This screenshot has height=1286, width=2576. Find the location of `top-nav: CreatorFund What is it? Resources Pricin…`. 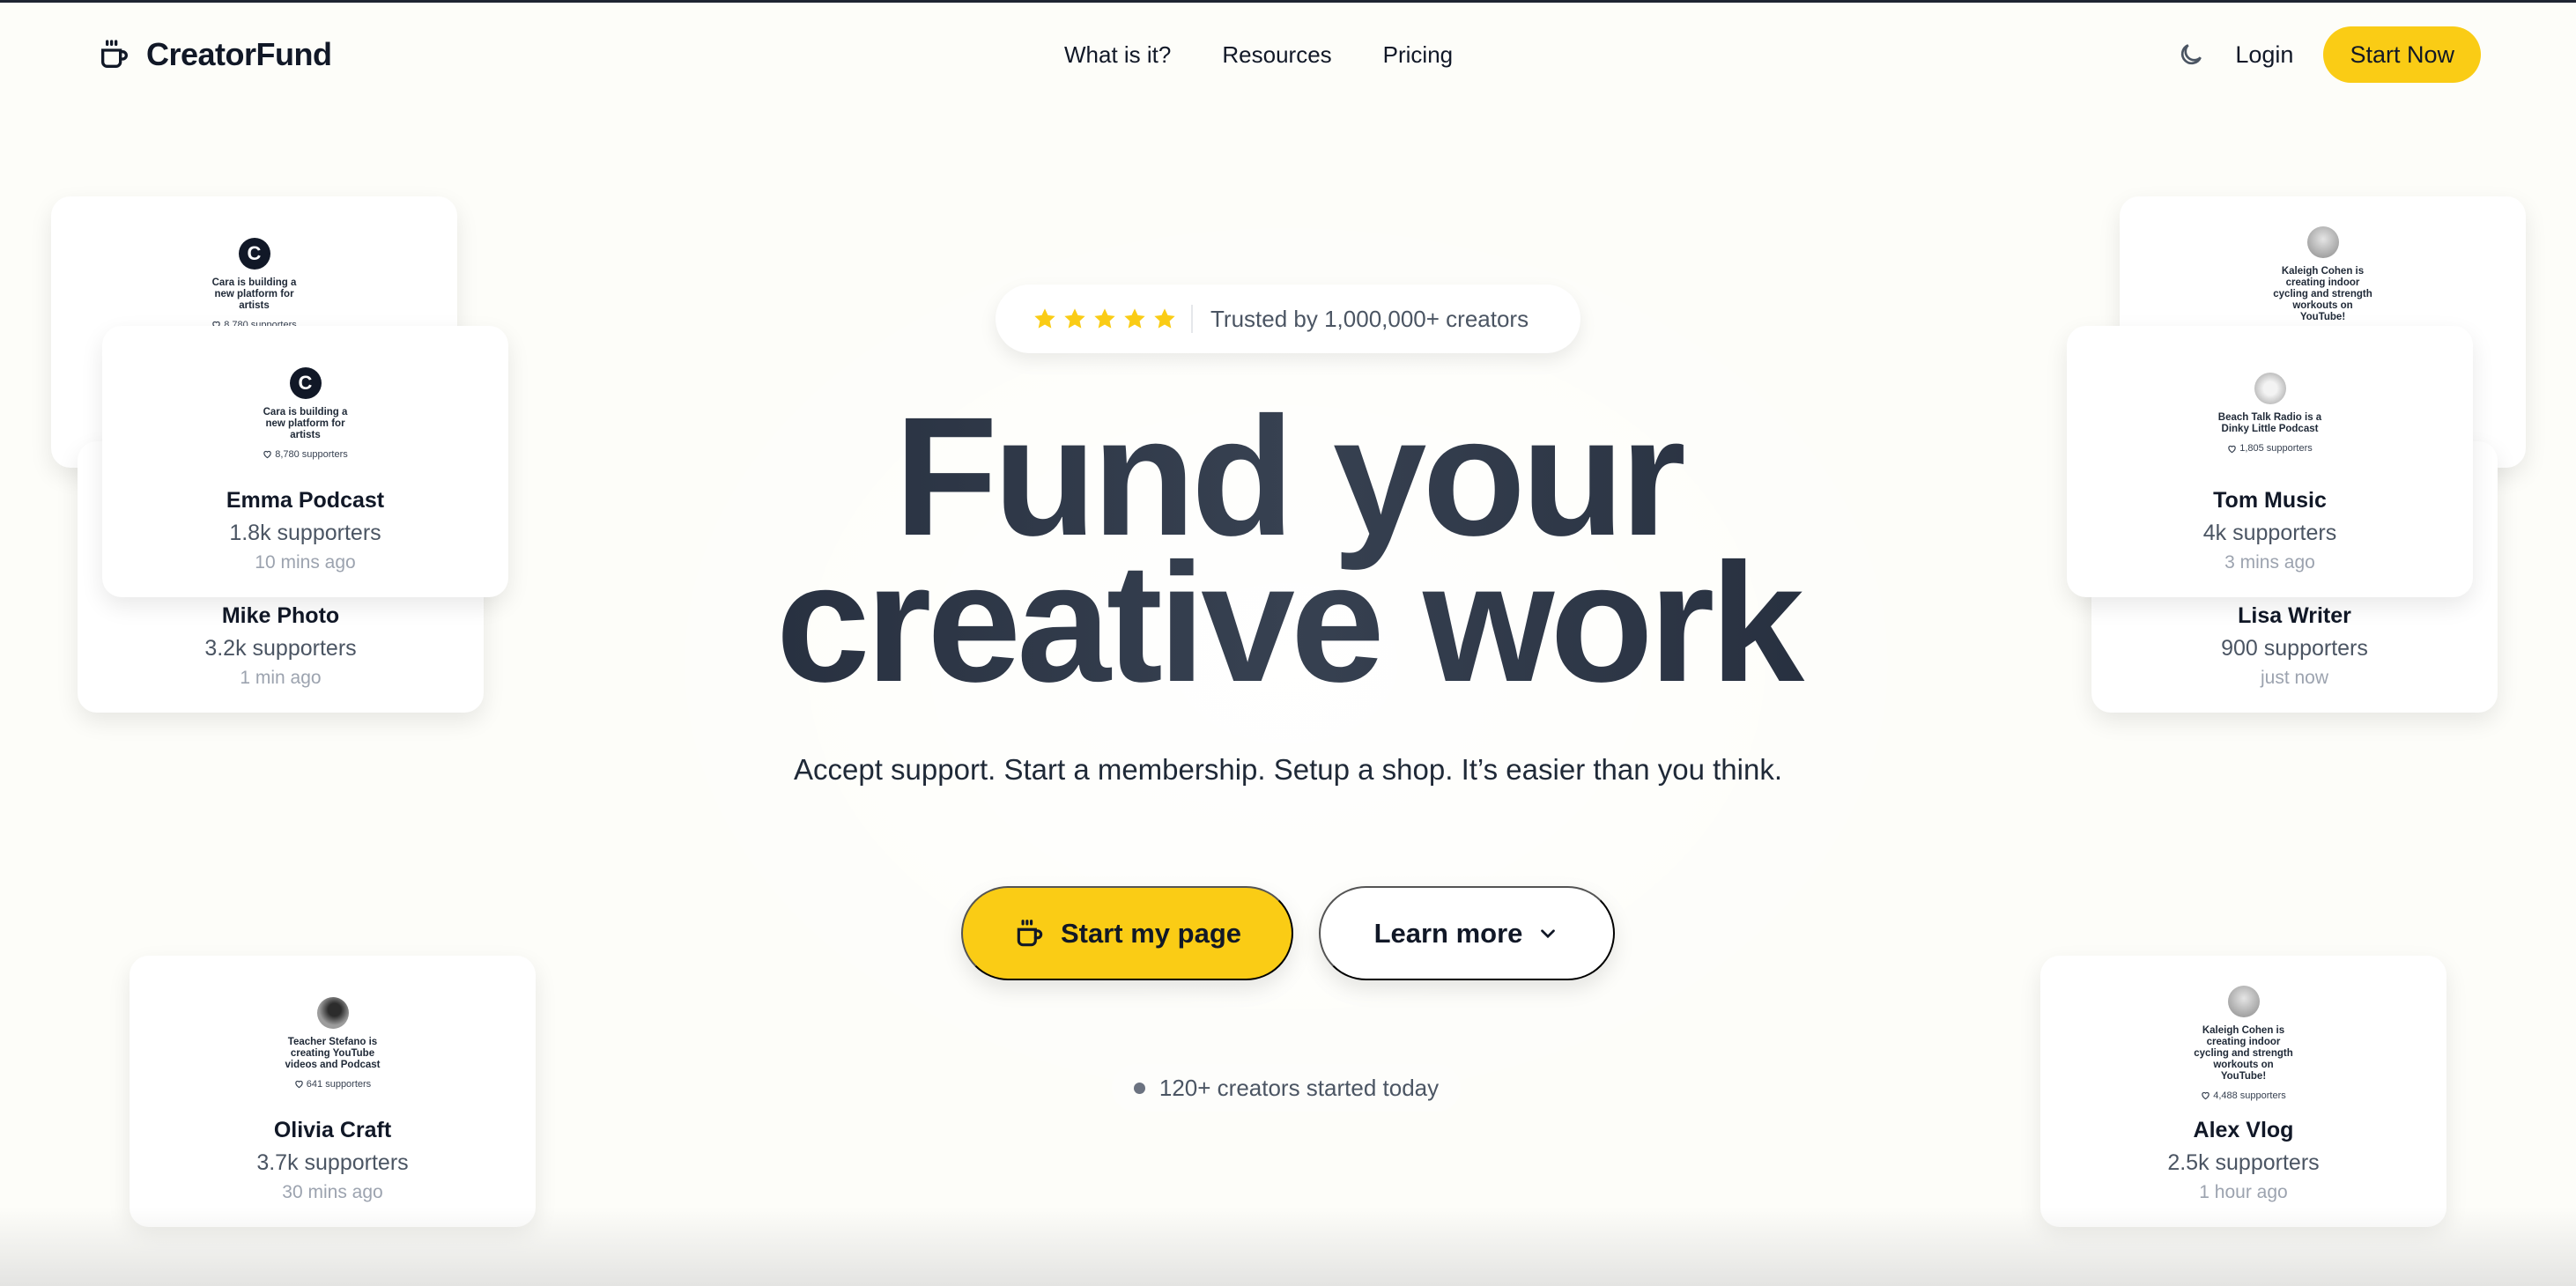

top-nav: CreatorFund What is it? Resources Pricin… is located at coordinates (1288, 55).